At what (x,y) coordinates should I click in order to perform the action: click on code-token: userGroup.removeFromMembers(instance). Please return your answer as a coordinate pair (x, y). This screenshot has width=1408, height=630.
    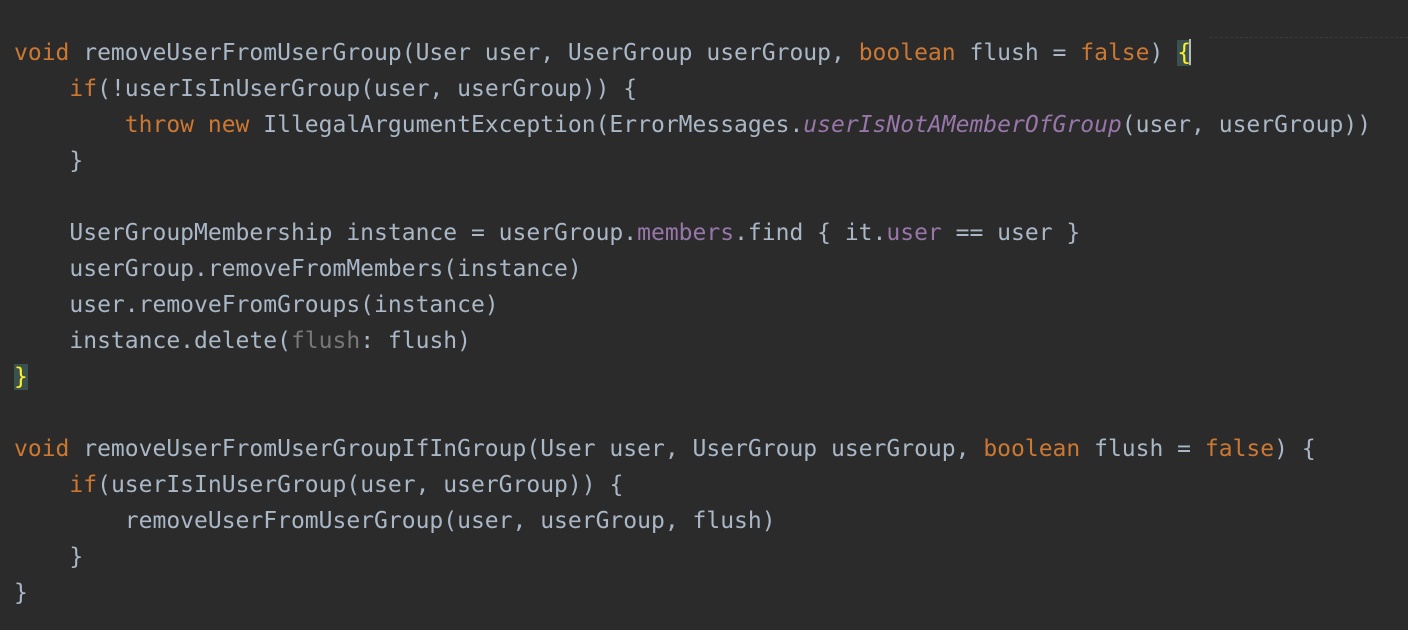
    Looking at the image, I should click on (298, 269).